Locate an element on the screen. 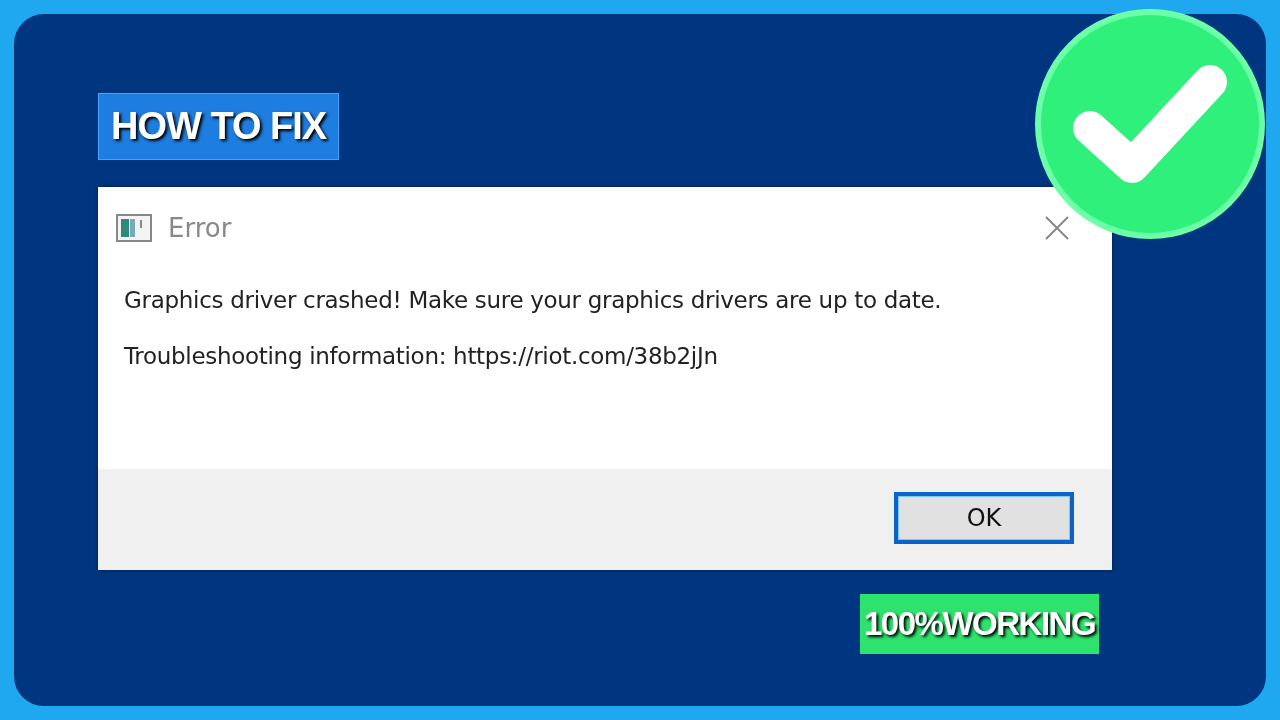 The width and height of the screenshot is (1280, 720). message-text: Troubleshooting information: https://riot.com/38b2jJn is located at coordinates (421, 356).